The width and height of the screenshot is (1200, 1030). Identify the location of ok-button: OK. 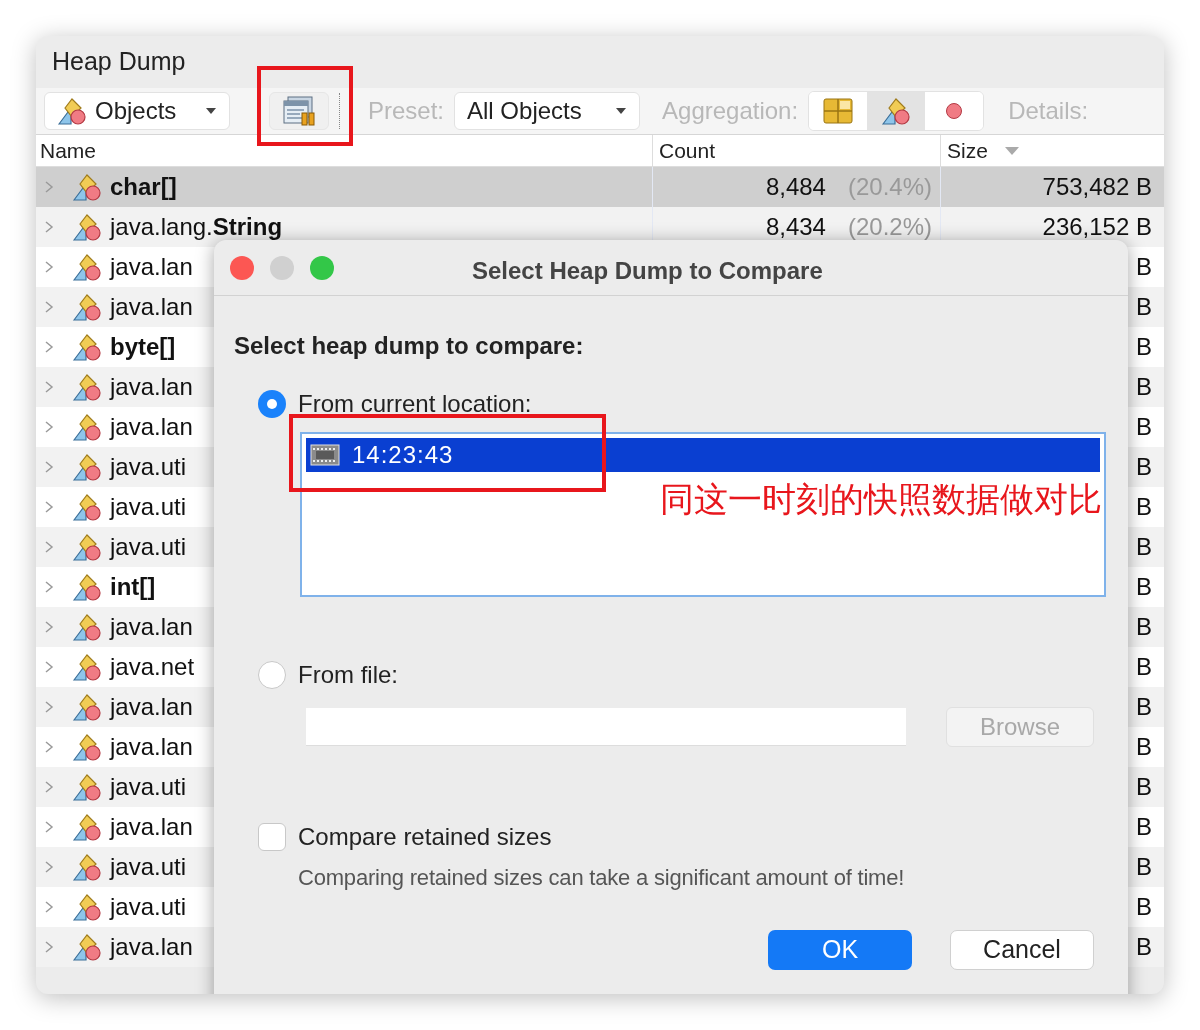
(840, 950).